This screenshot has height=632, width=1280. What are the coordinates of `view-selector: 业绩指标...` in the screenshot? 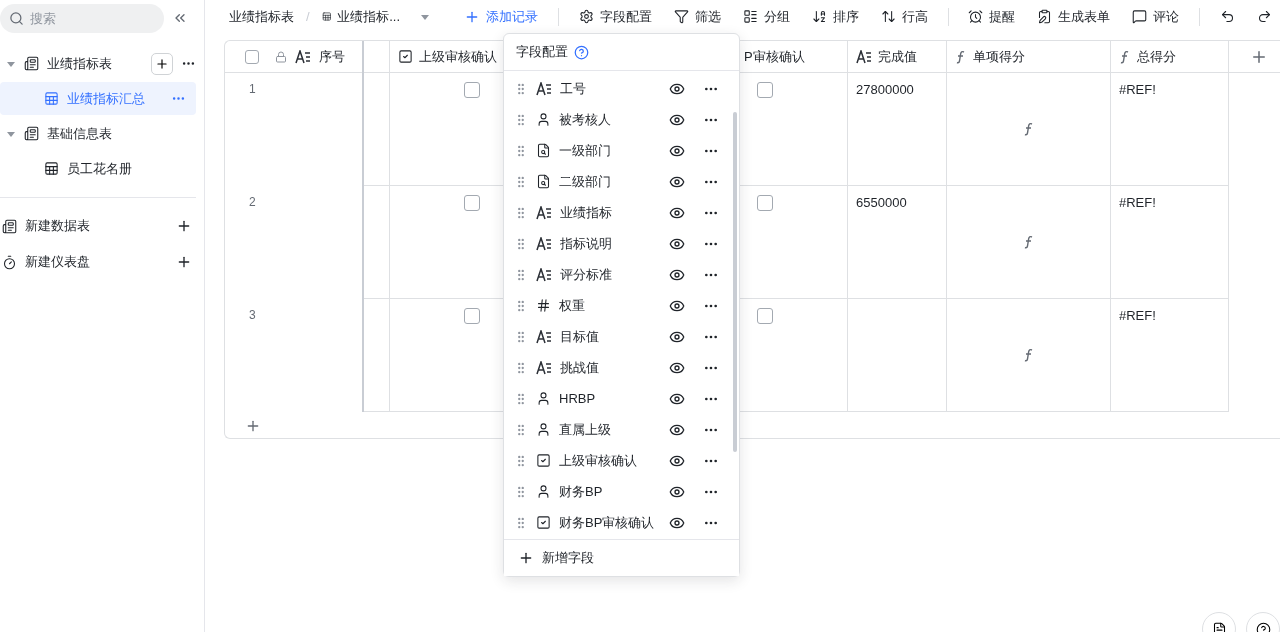 It's located at (369, 16).